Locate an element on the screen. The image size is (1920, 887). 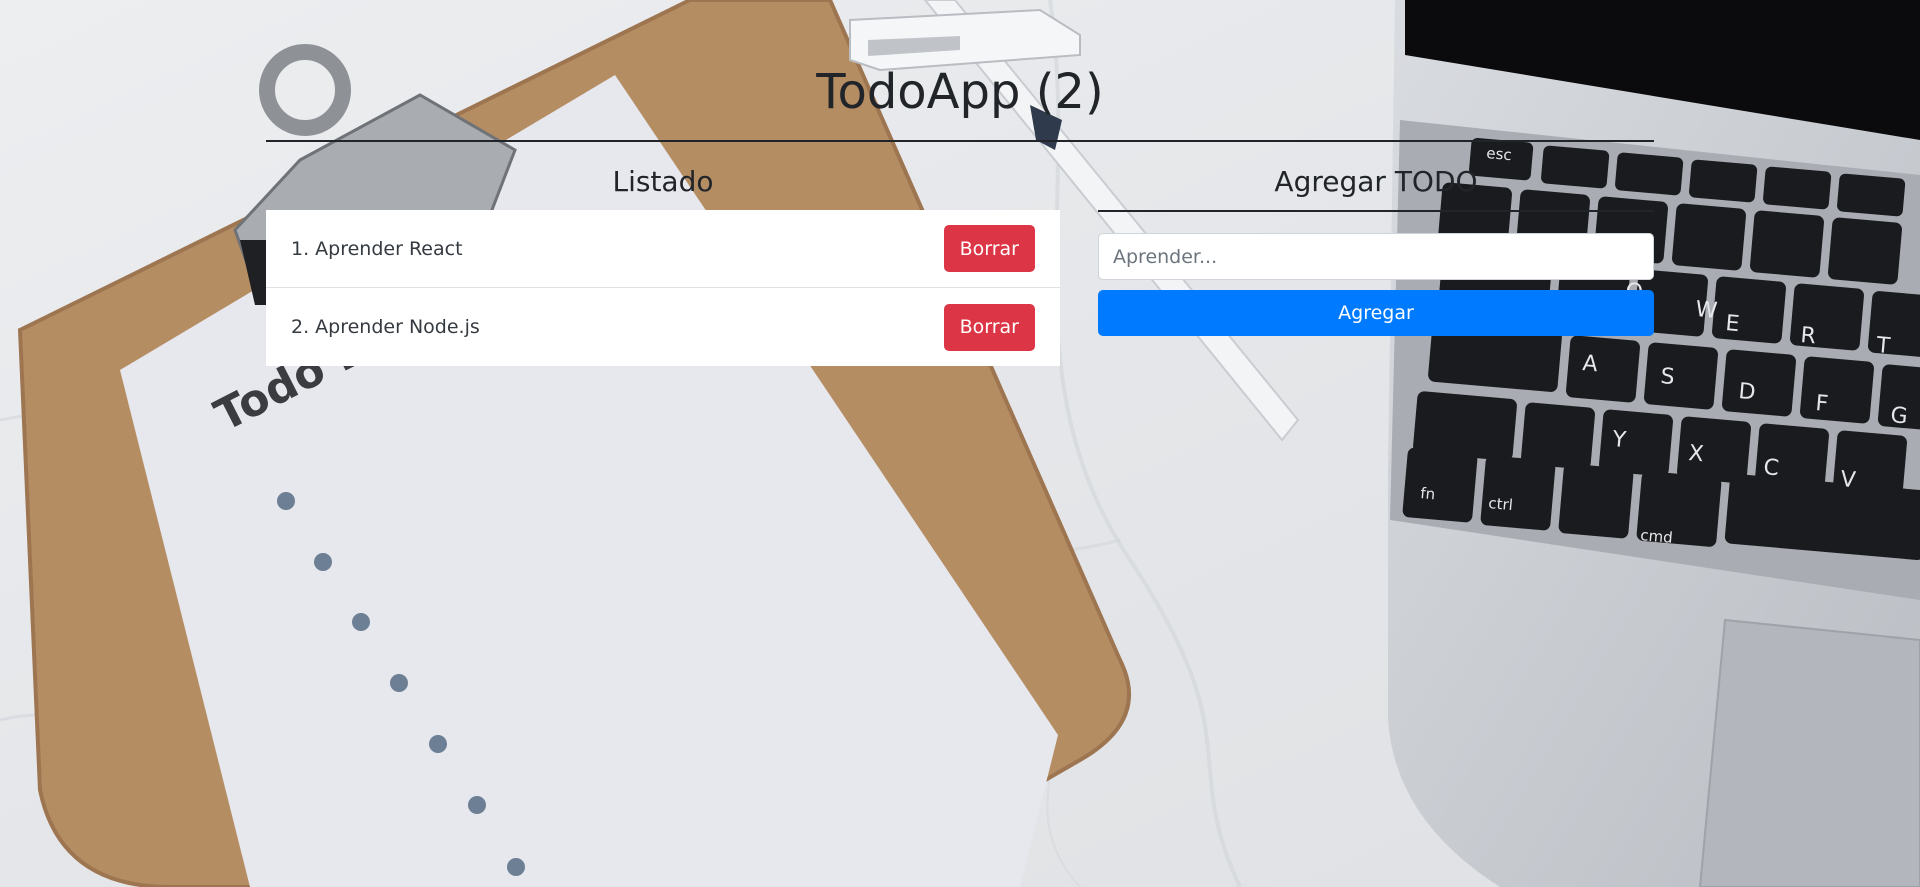
svg-text: S is located at coordinates (1667, 377).